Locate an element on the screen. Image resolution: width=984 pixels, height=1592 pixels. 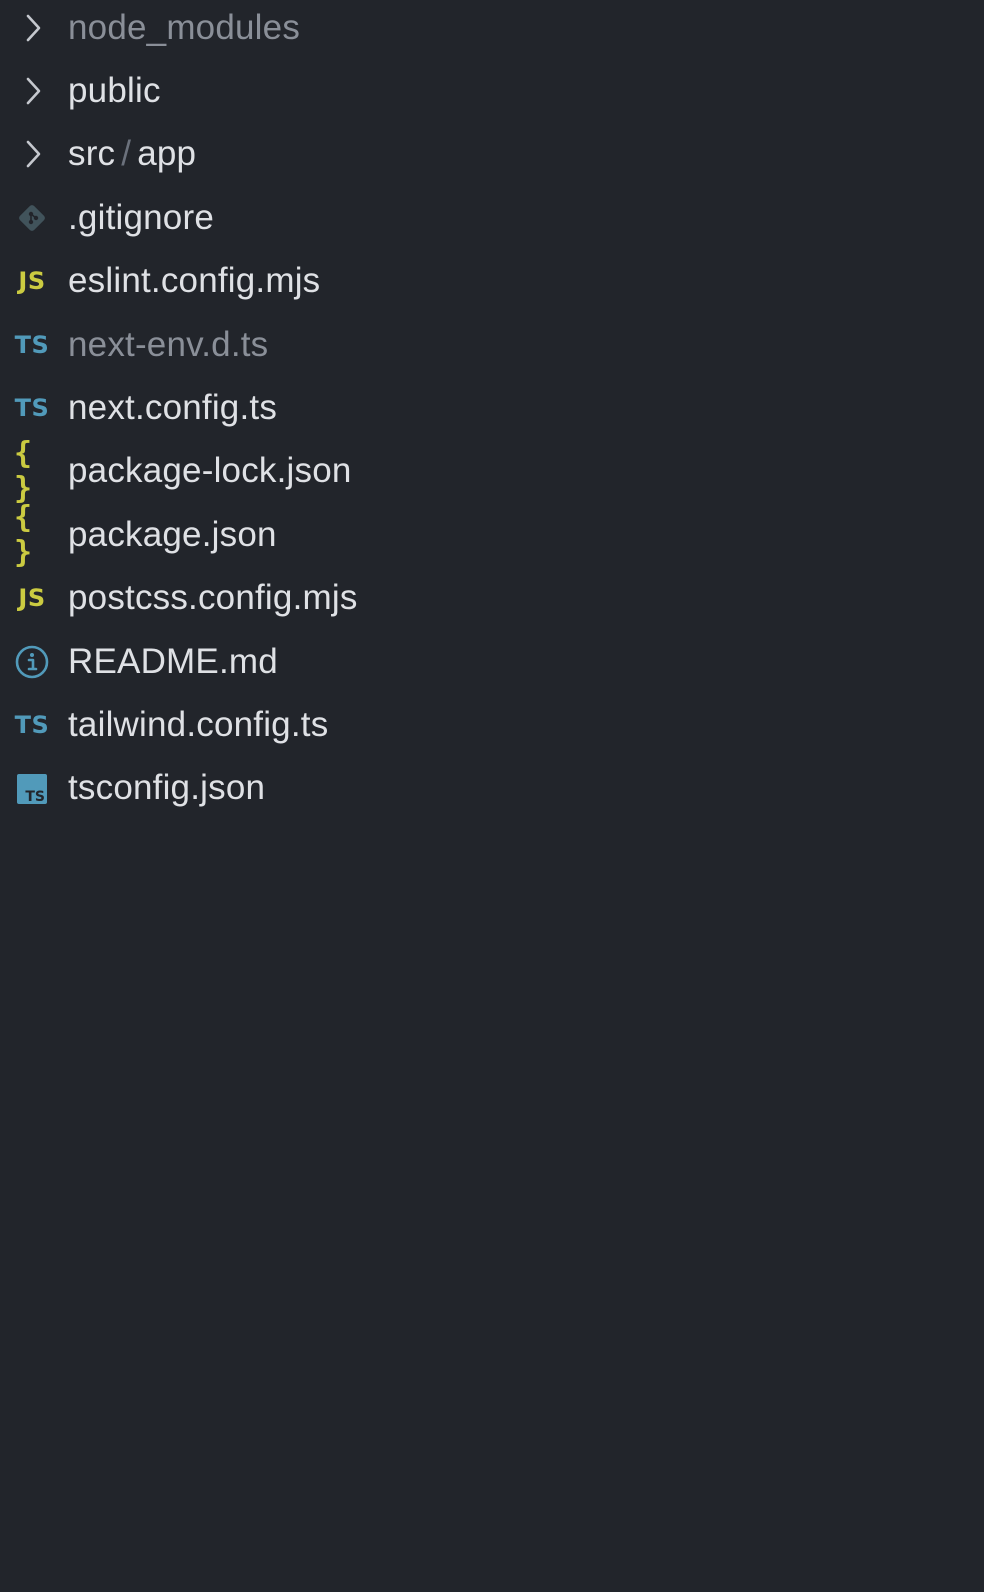
tree-item-label: README.md is located at coordinates (173, 661).